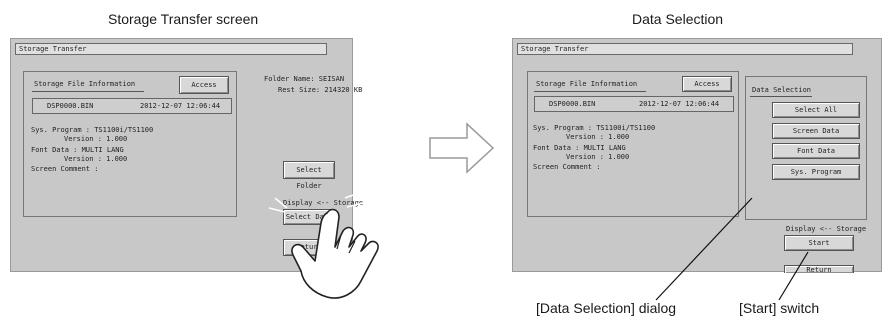 The image size is (895, 324). Describe the element at coordinates (320, 90) in the screenshot. I see `rest-size-text: Rest Size: 214320 KB` at that location.